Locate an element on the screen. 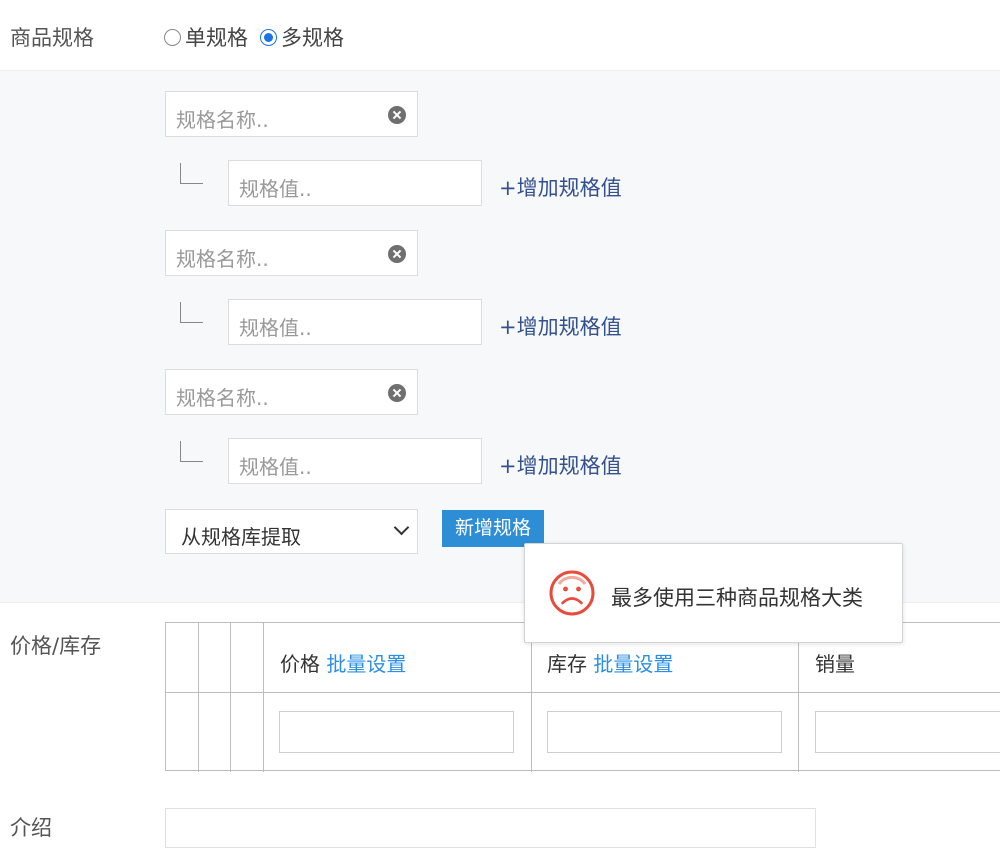 The height and width of the screenshot is (848, 1000). stock-input is located at coordinates (664, 732).